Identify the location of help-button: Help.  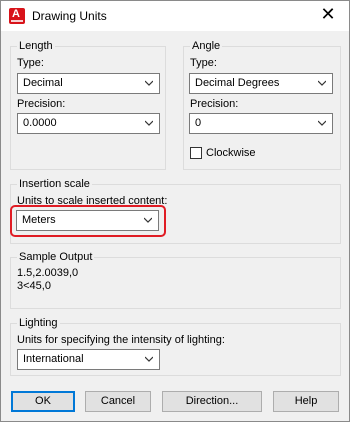
(306, 401).